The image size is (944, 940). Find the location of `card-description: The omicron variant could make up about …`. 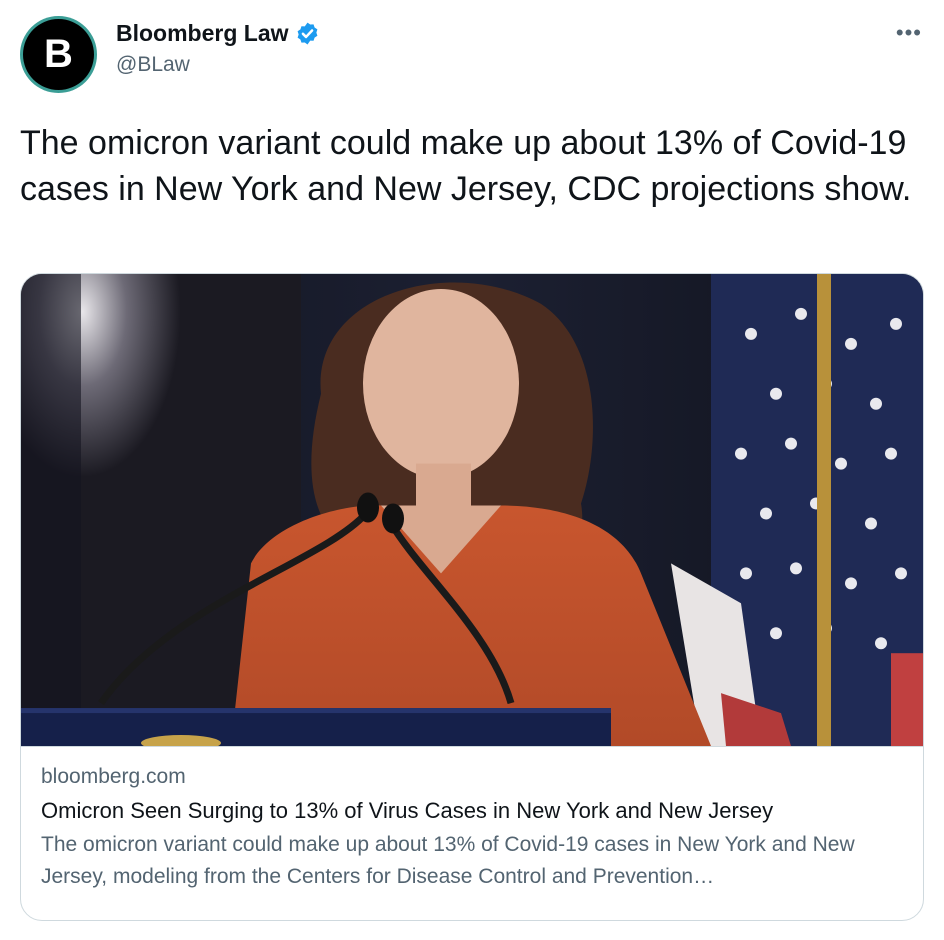

card-description: The omicron variant could make up about … is located at coordinates (448, 860).